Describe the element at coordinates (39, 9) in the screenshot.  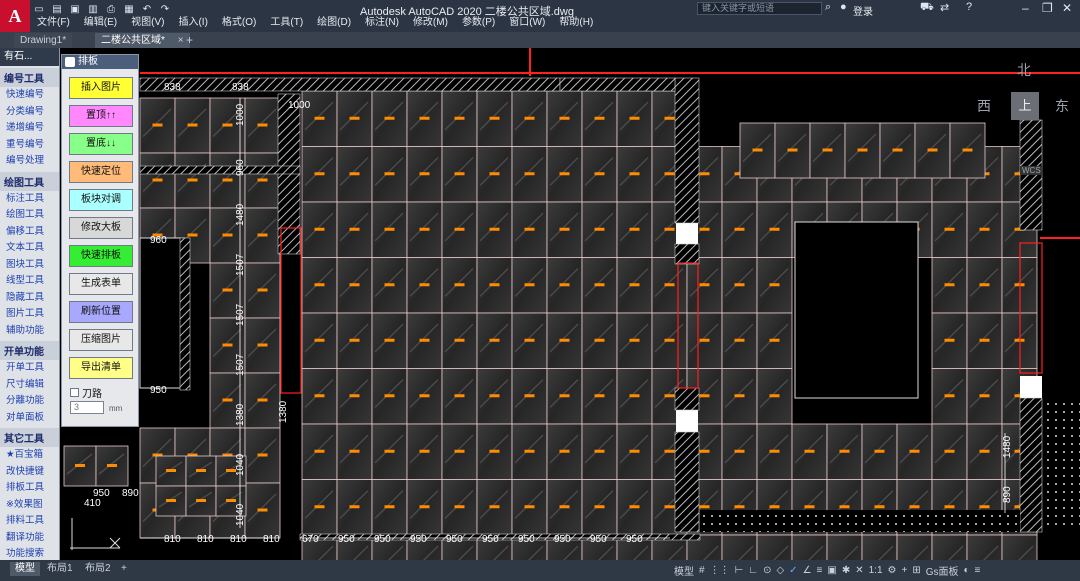
I see `new-icon: ▭` at that location.